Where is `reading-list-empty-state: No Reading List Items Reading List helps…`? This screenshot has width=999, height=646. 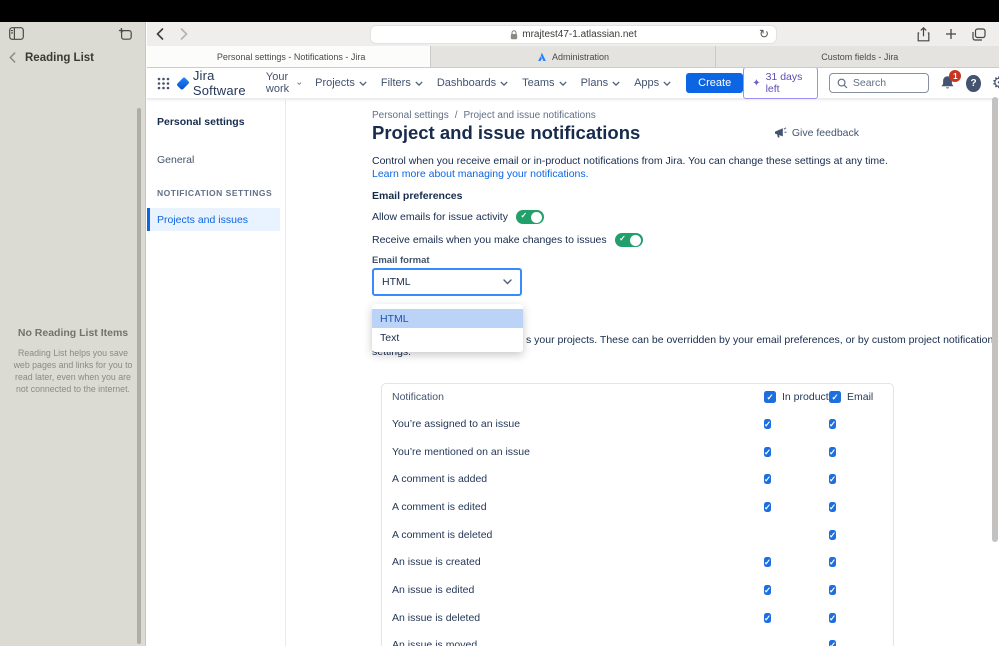
reading-list-empty-state: No Reading List Items Reading List helps… is located at coordinates (73, 361).